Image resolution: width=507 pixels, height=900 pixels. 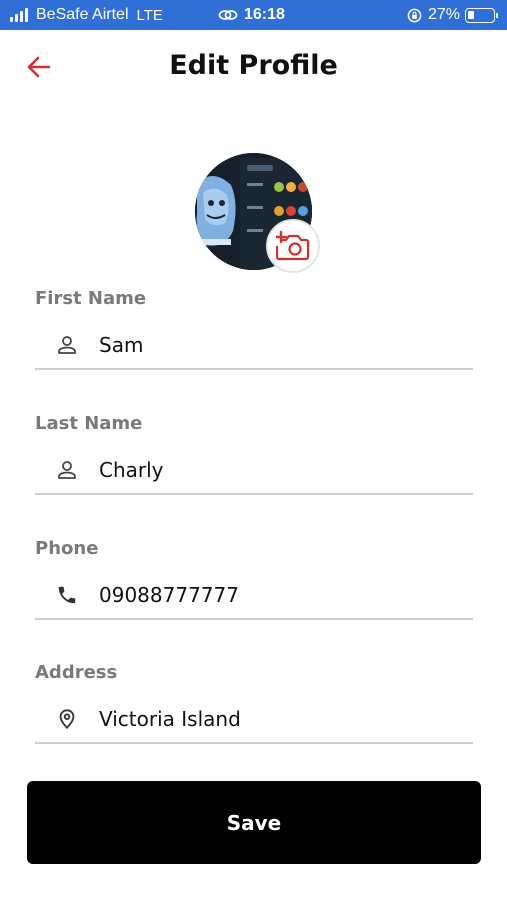 I want to click on first-name-field: First Name, so click(x=254, y=329).